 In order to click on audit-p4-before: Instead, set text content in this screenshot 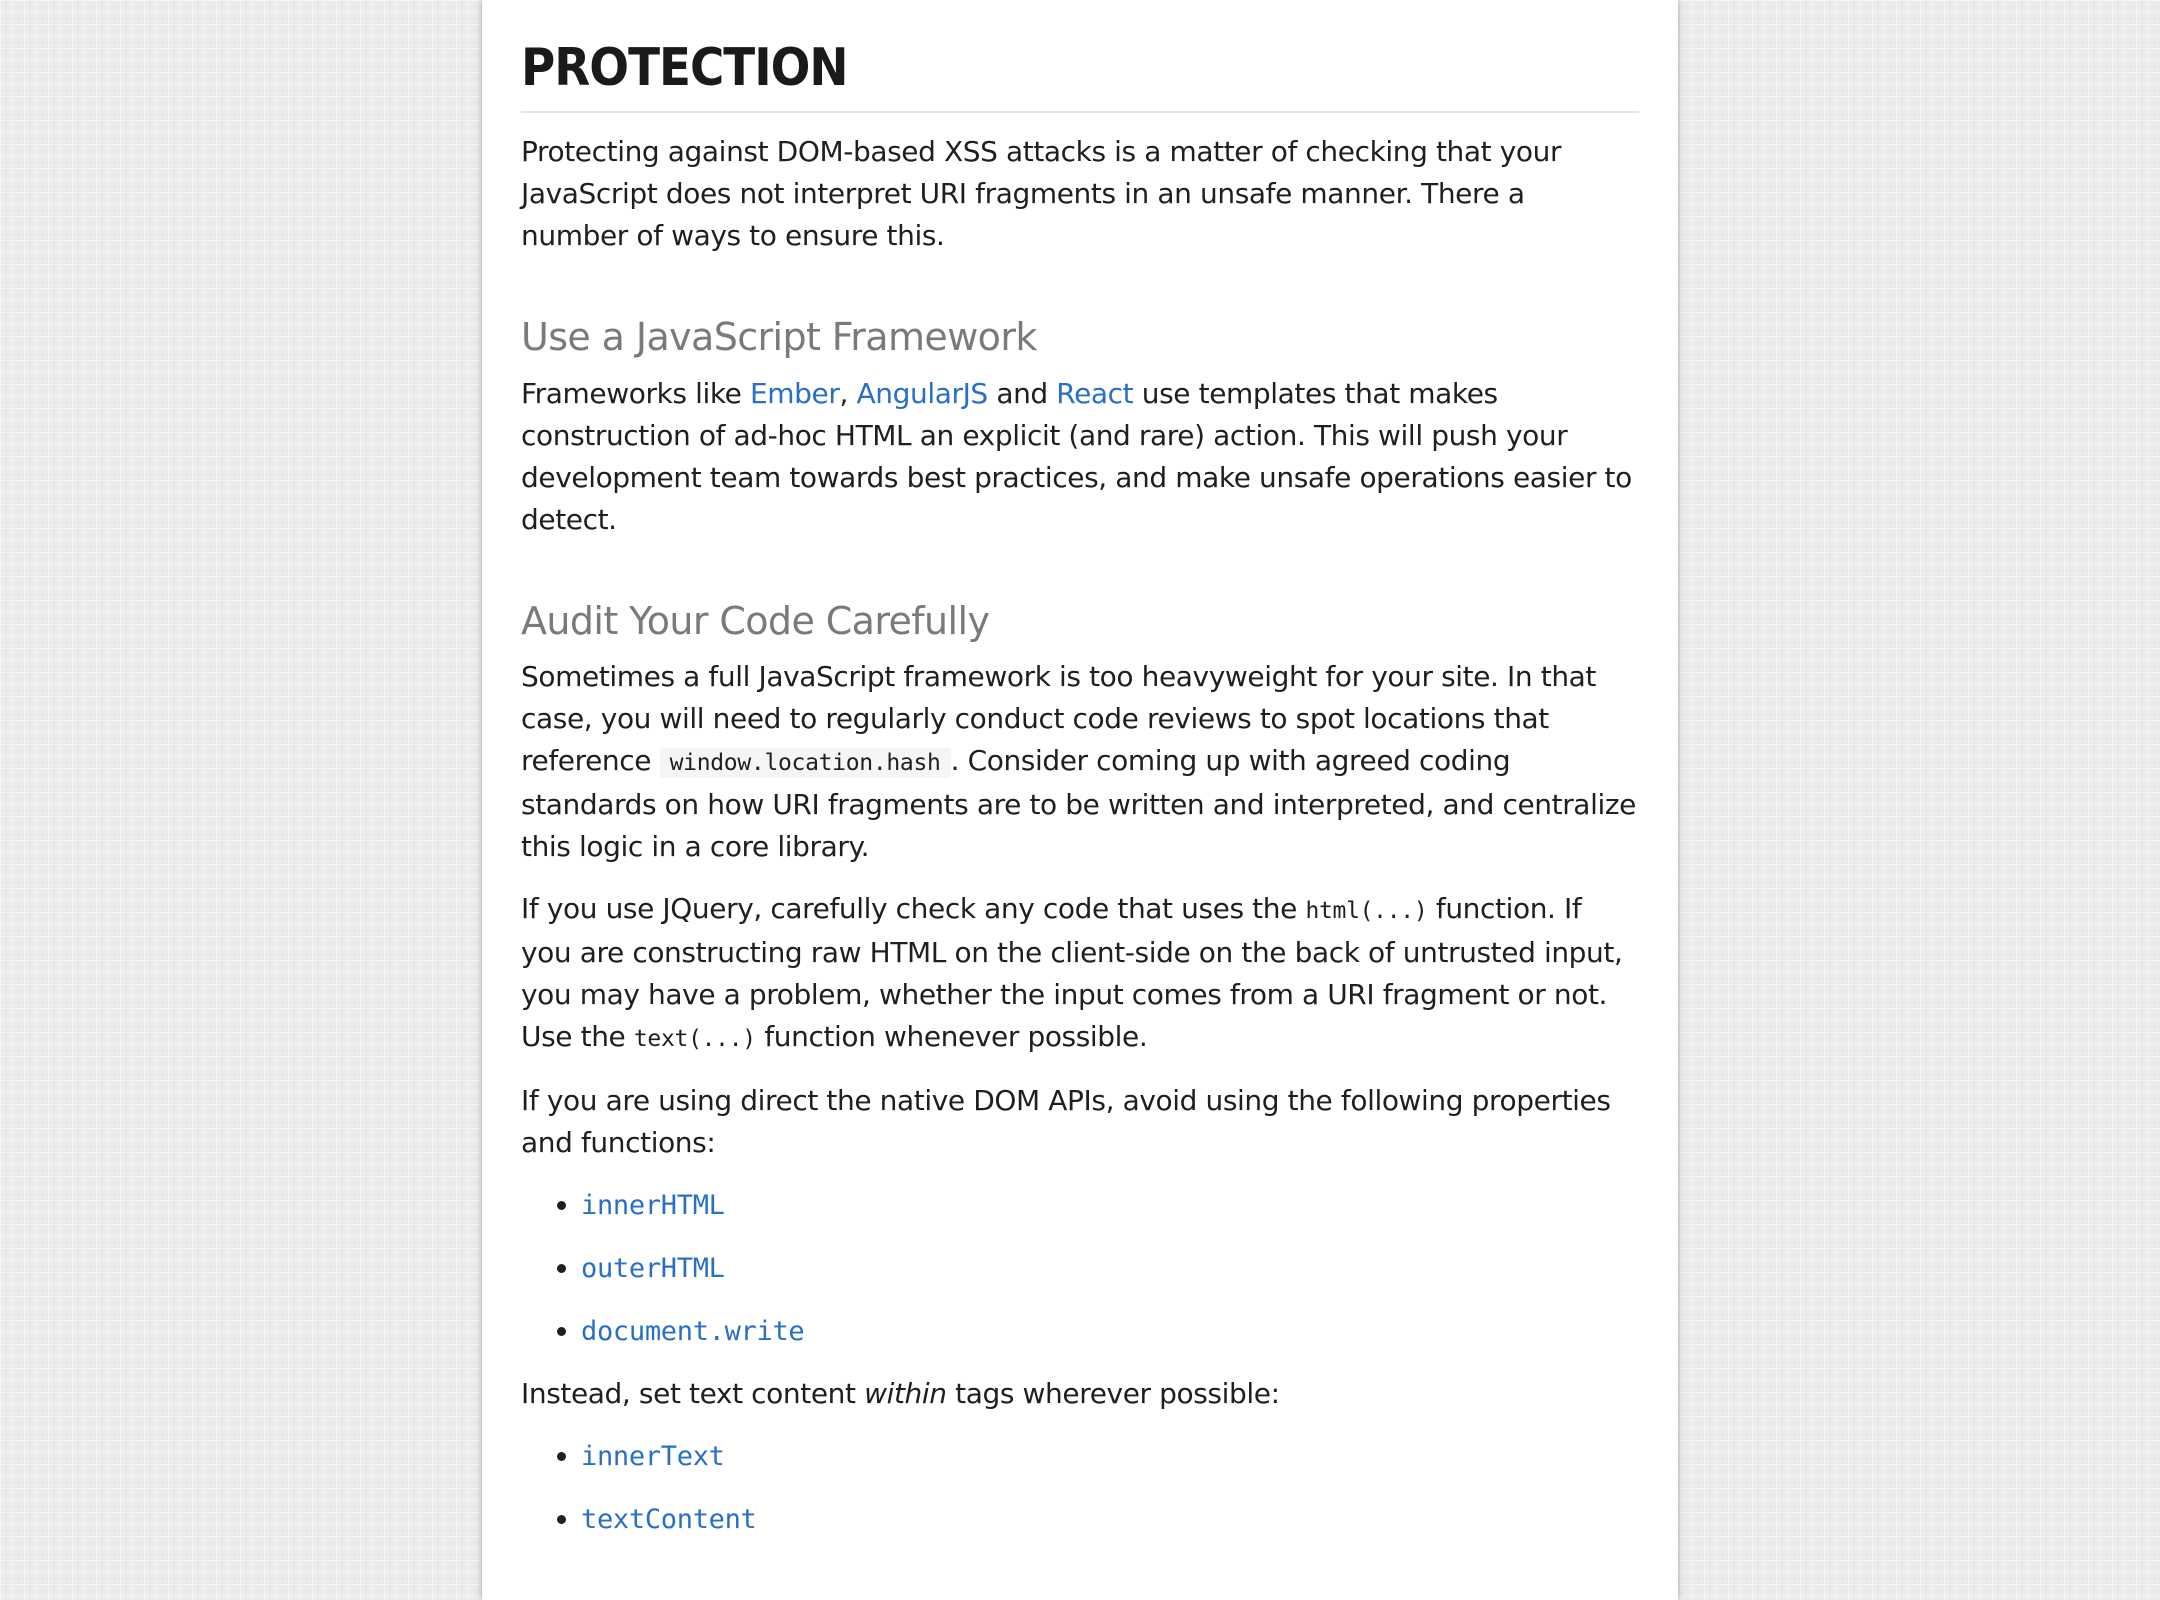, I will do `click(693, 1394)`.